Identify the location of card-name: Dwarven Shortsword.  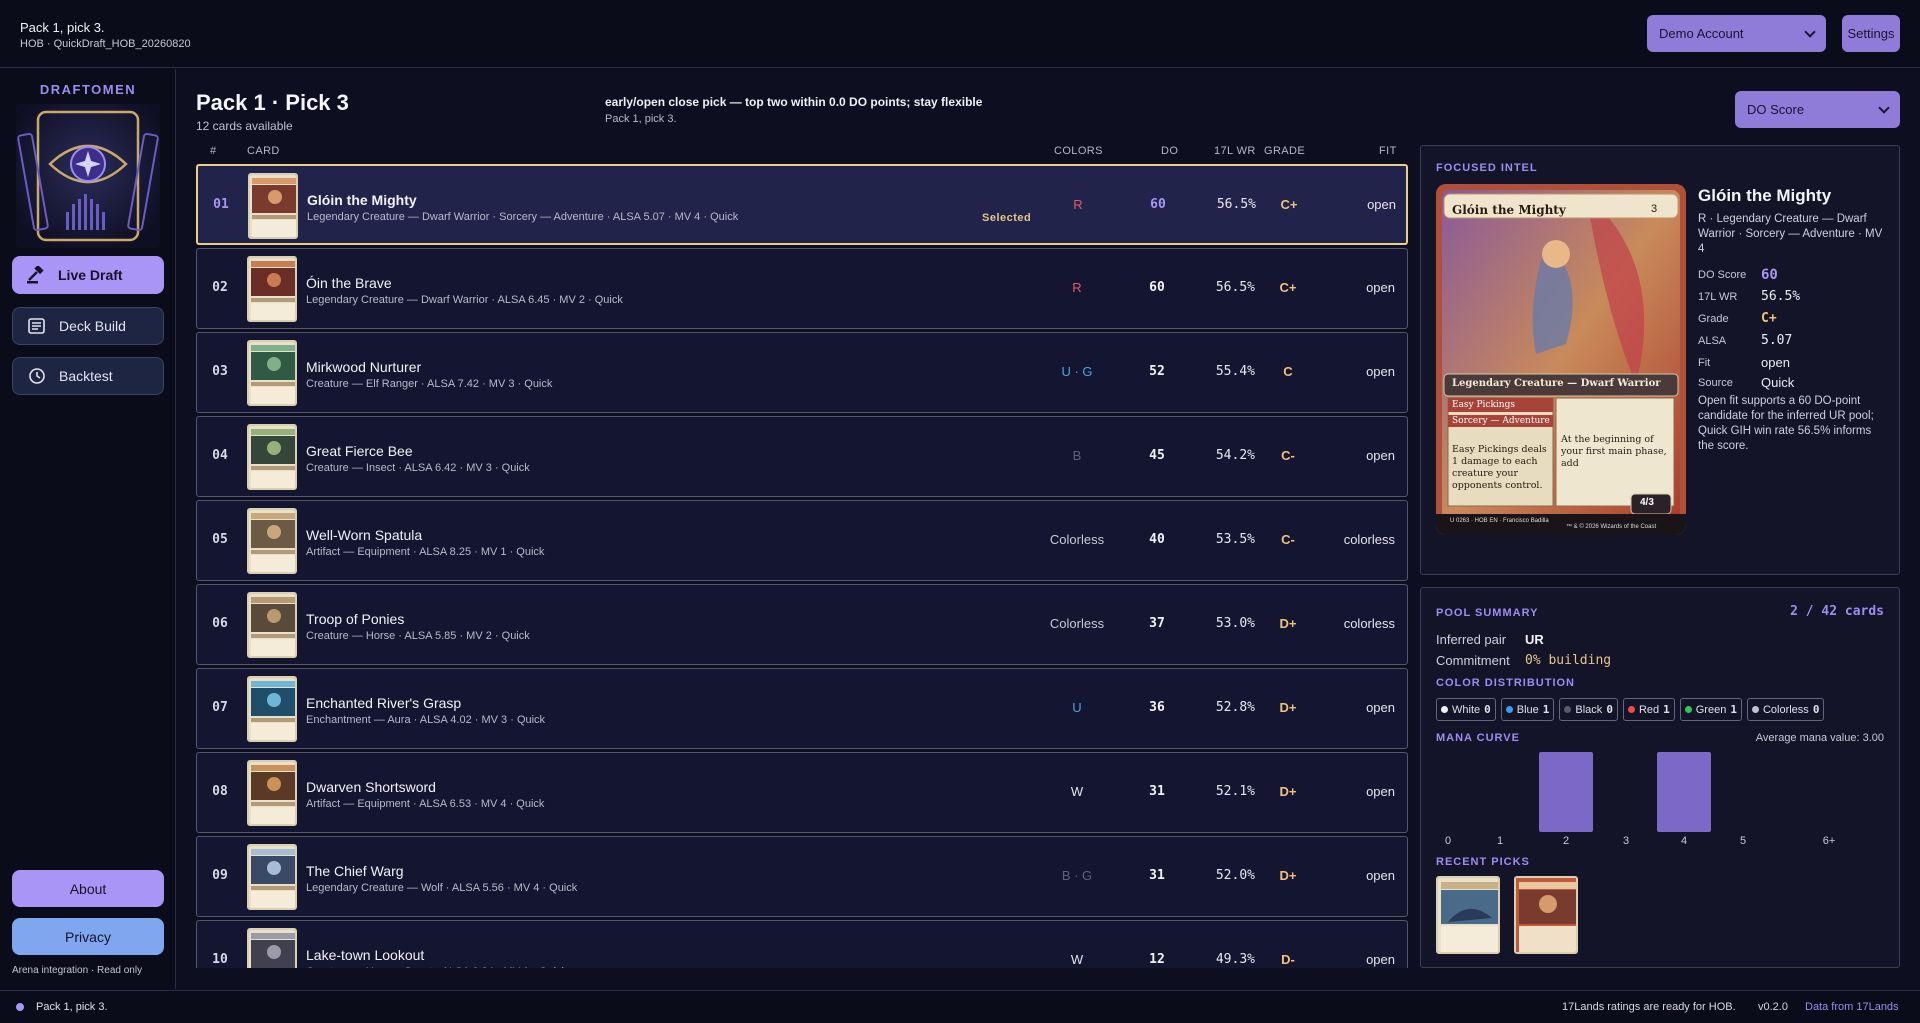
(371, 787).